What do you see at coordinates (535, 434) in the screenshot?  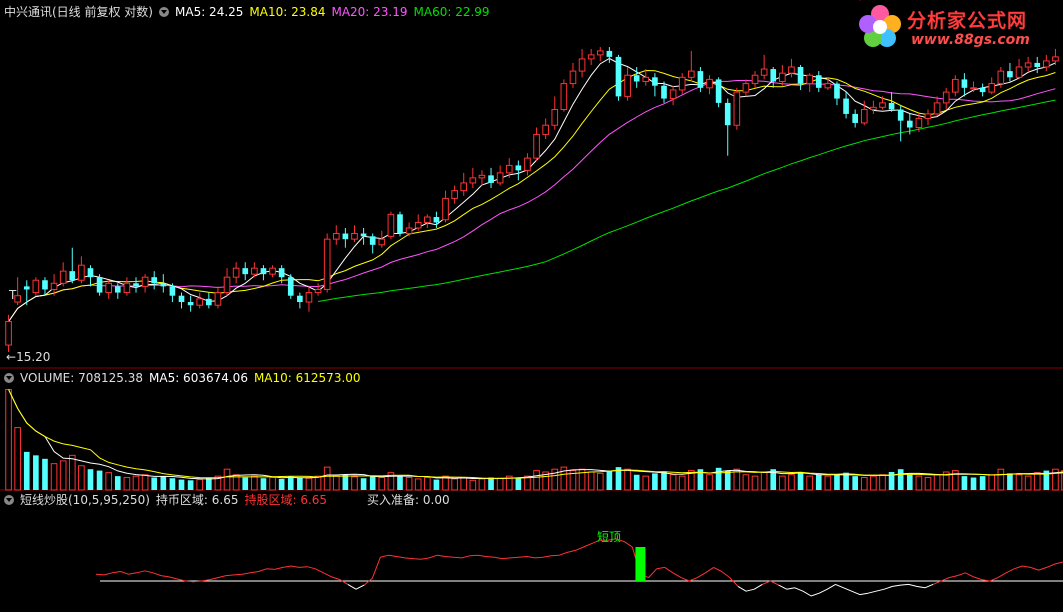 I see `volume-ma10-line` at bounding box center [535, 434].